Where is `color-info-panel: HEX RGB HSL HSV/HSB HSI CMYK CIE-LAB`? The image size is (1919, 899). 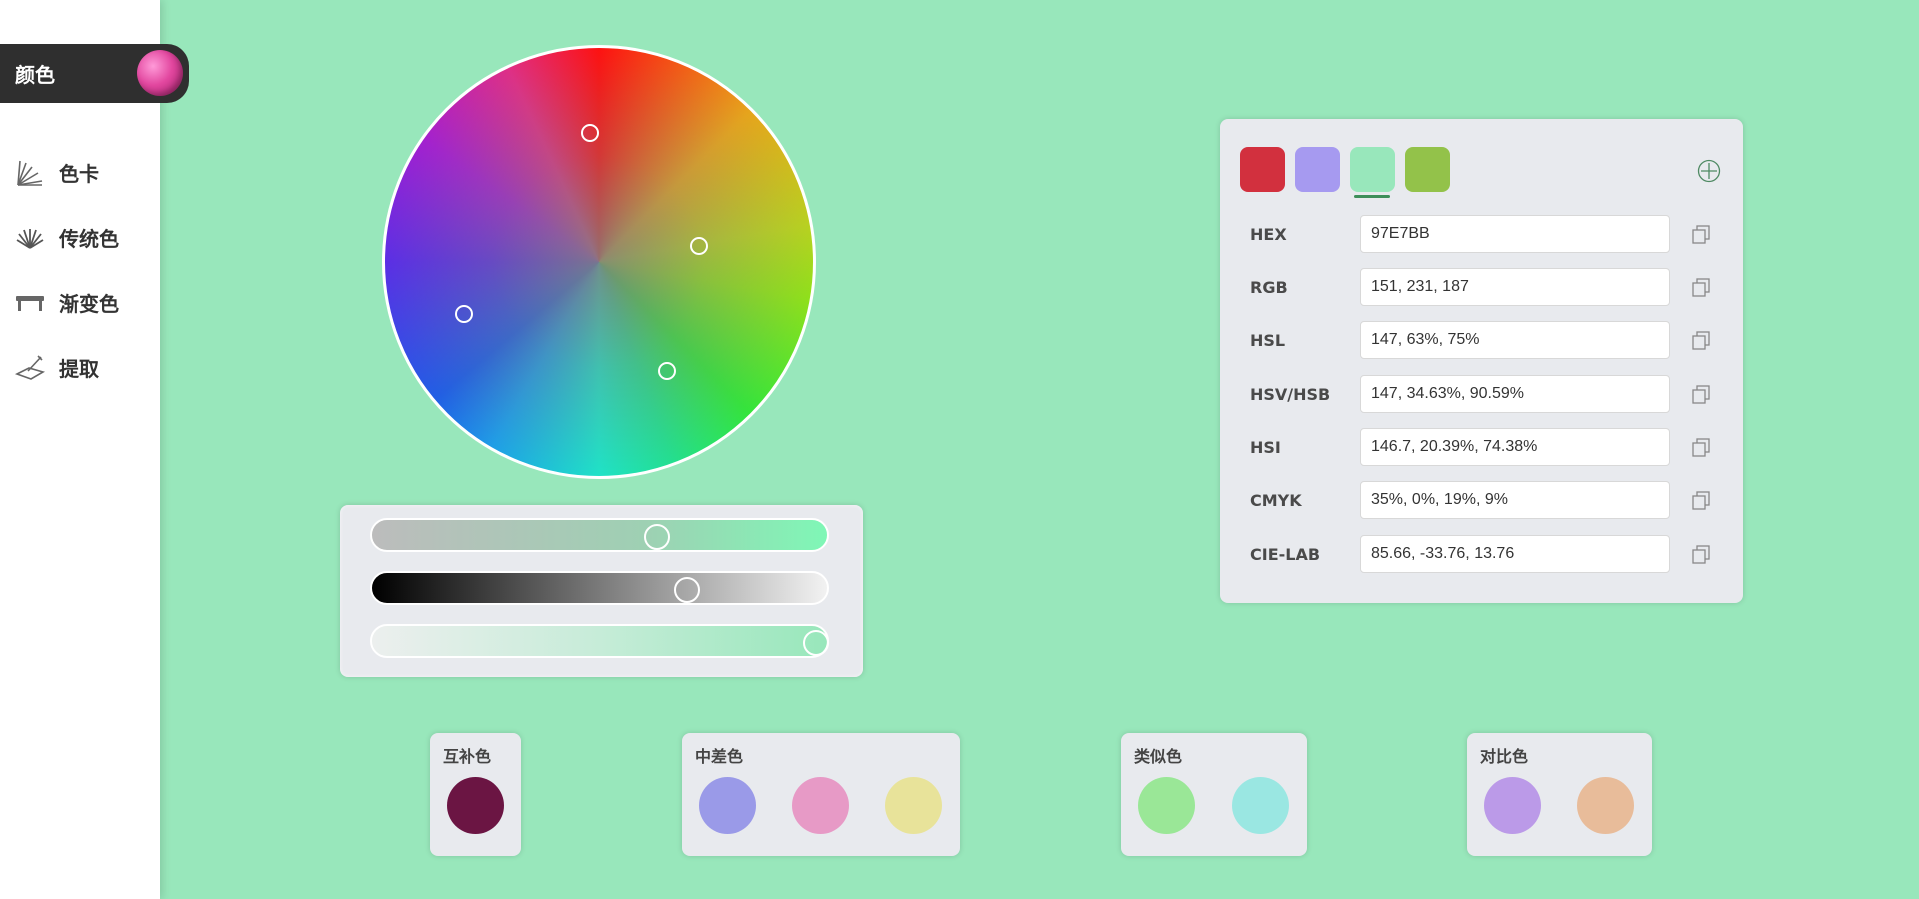
color-info-panel: HEX RGB HSL HSV/HSB HSI CMYK CIE-LAB is located at coordinates (1481, 361).